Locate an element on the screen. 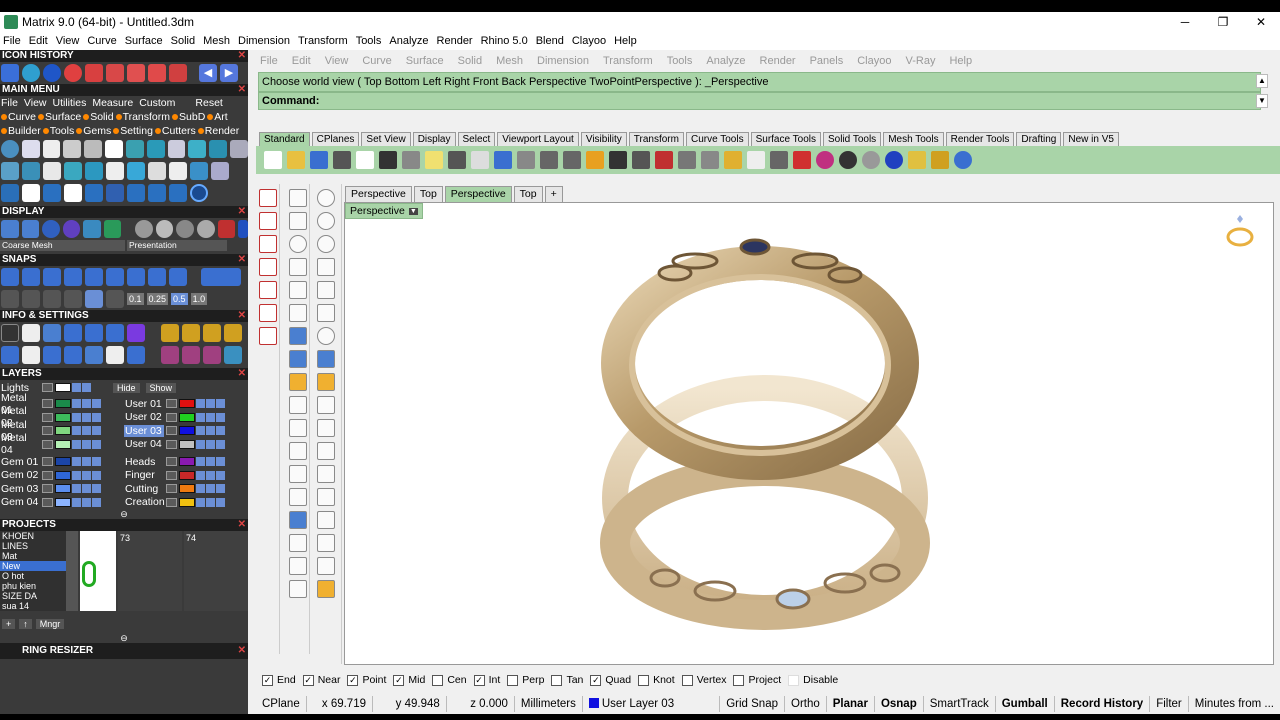 The width and height of the screenshot is (1280, 720). ring-gumball-icon is located at coordinates (1240, 231).